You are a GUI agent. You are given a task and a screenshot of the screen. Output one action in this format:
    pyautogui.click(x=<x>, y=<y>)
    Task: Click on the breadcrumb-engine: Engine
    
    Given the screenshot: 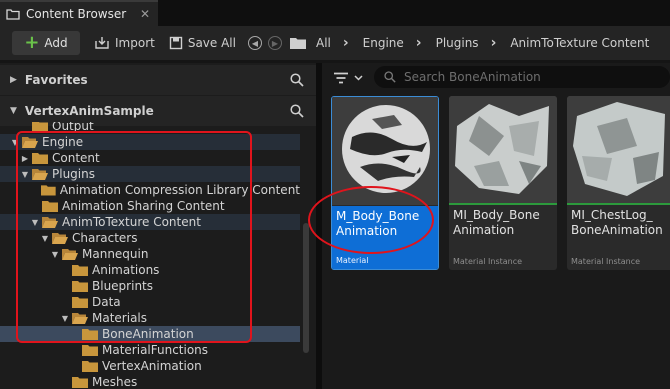 What is the action you would take?
    pyautogui.click(x=383, y=43)
    